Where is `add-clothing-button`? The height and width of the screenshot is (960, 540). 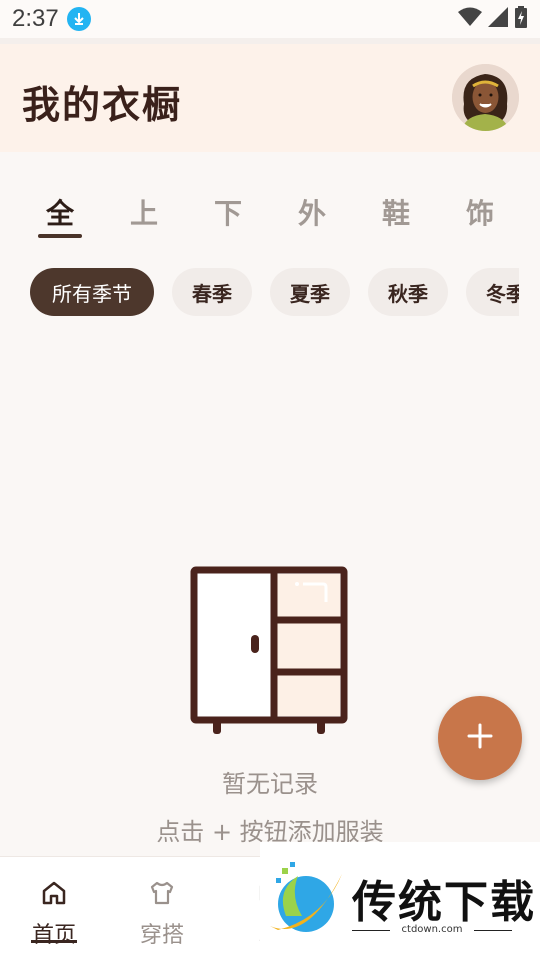
add-clothing-button is located at coordinates (480, 738).